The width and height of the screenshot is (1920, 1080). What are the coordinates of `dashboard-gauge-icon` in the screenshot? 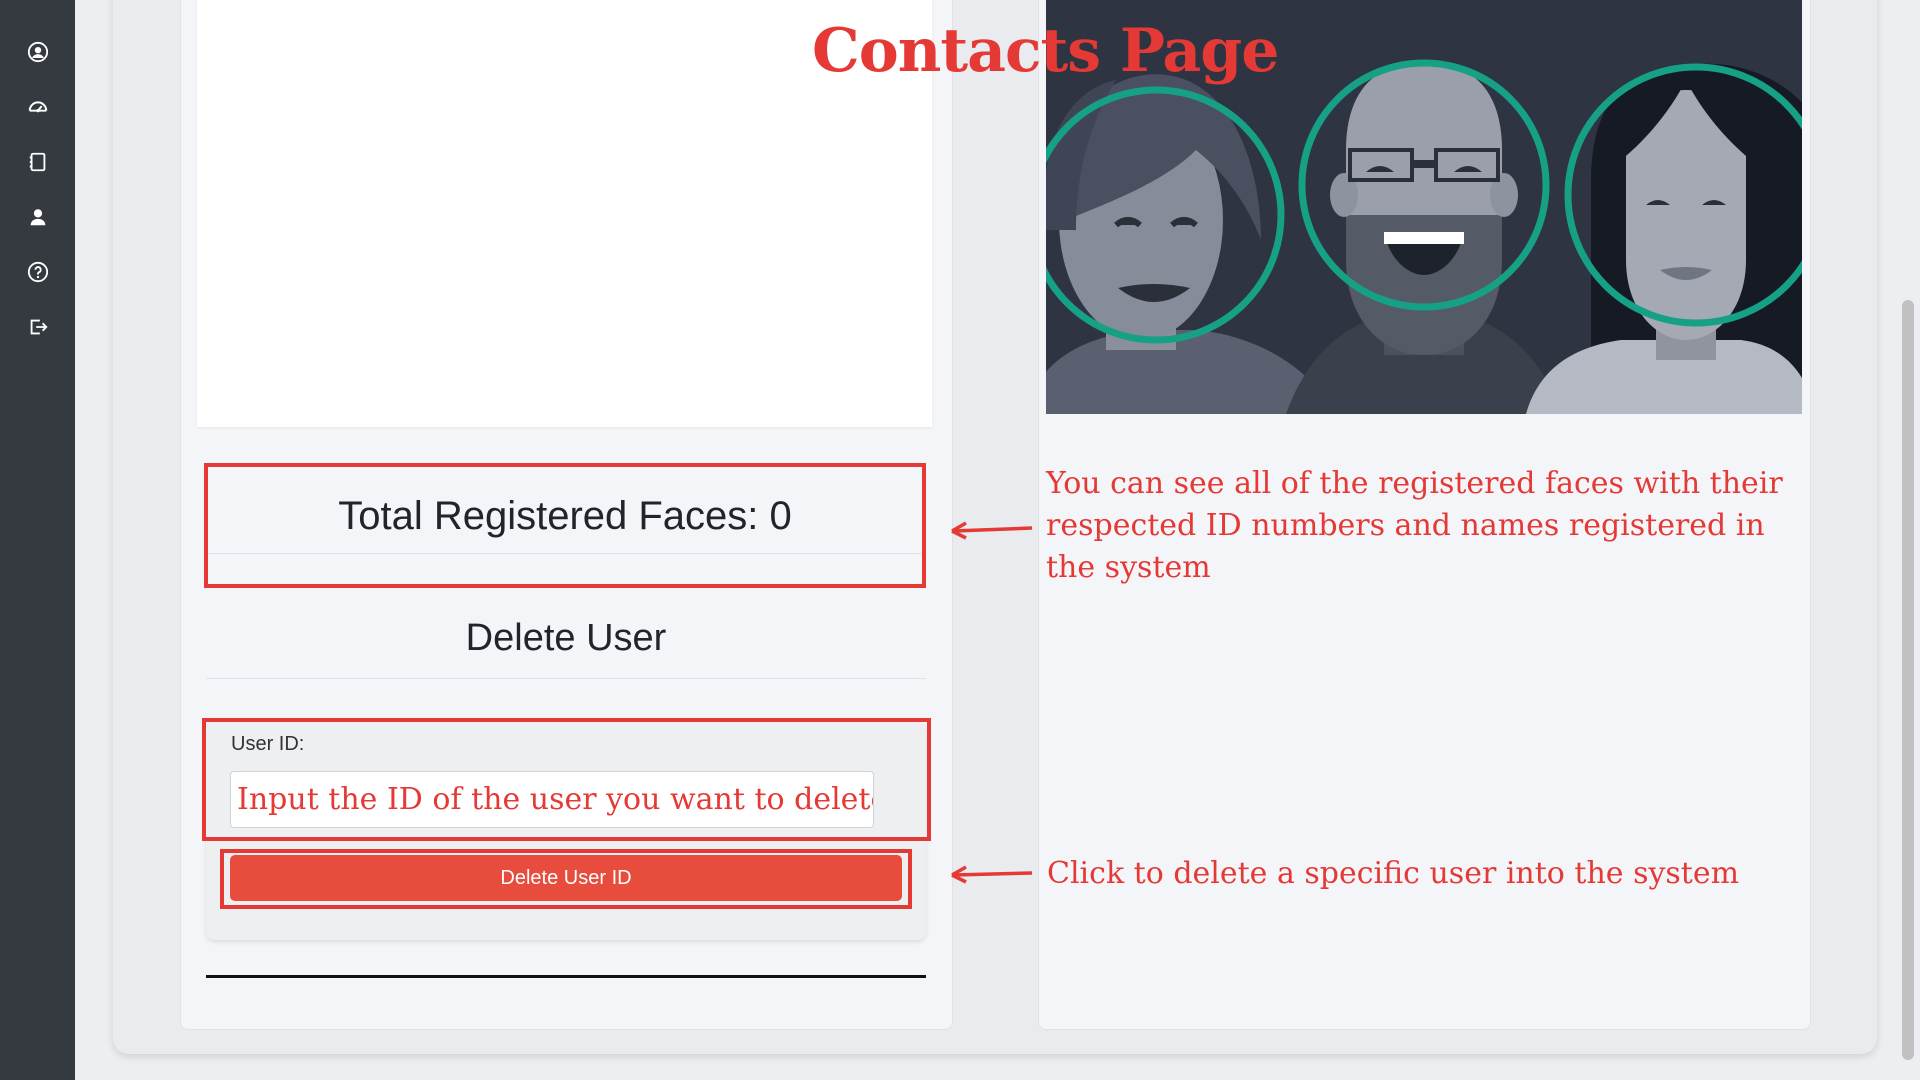 It's located at (37, 107).